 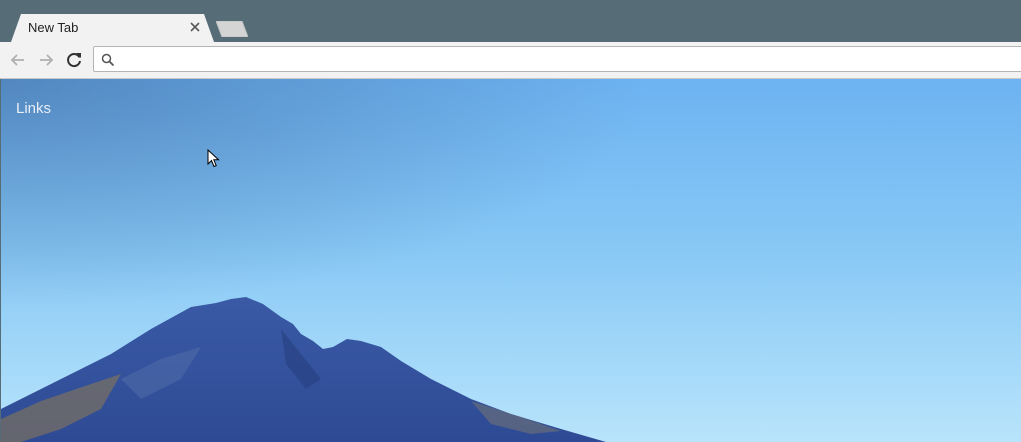 I want to click on search-icon, so click(x=108, y=60).